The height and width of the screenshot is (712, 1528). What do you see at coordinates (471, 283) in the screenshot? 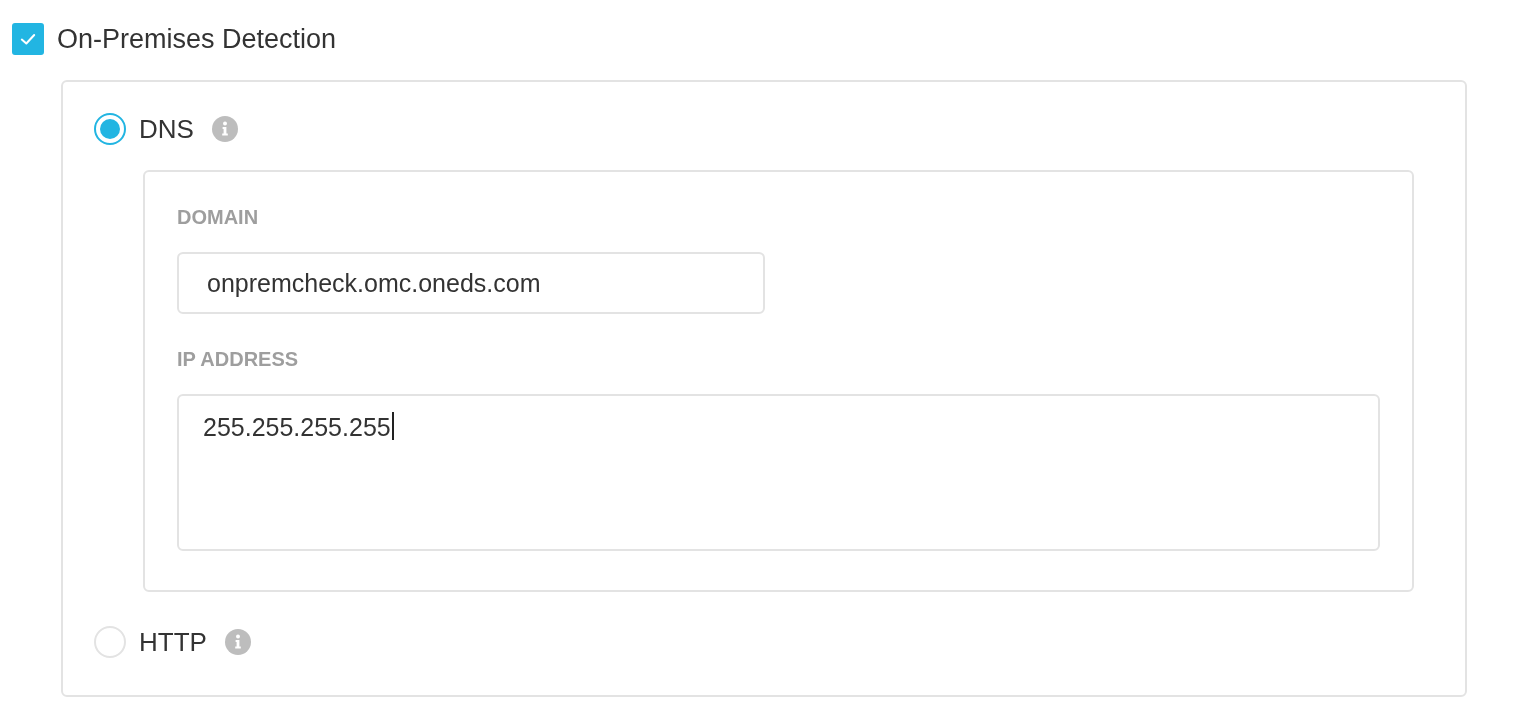
I see `text-input: onpremcheck.omc.oneds.com` at bounding box center [471, 283].